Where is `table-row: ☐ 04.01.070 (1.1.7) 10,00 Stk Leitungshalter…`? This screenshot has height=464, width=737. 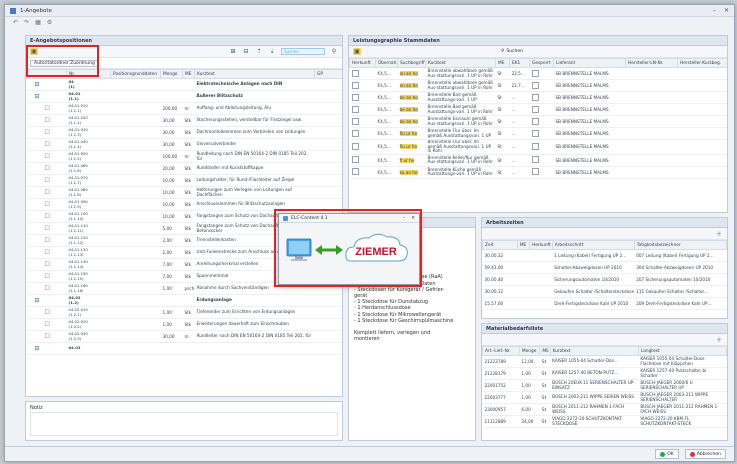 table-row: ☐ 04.01.070 (1.1.7) 10,00 Stk Leitungshalter… is located at coordinates (184, 180).